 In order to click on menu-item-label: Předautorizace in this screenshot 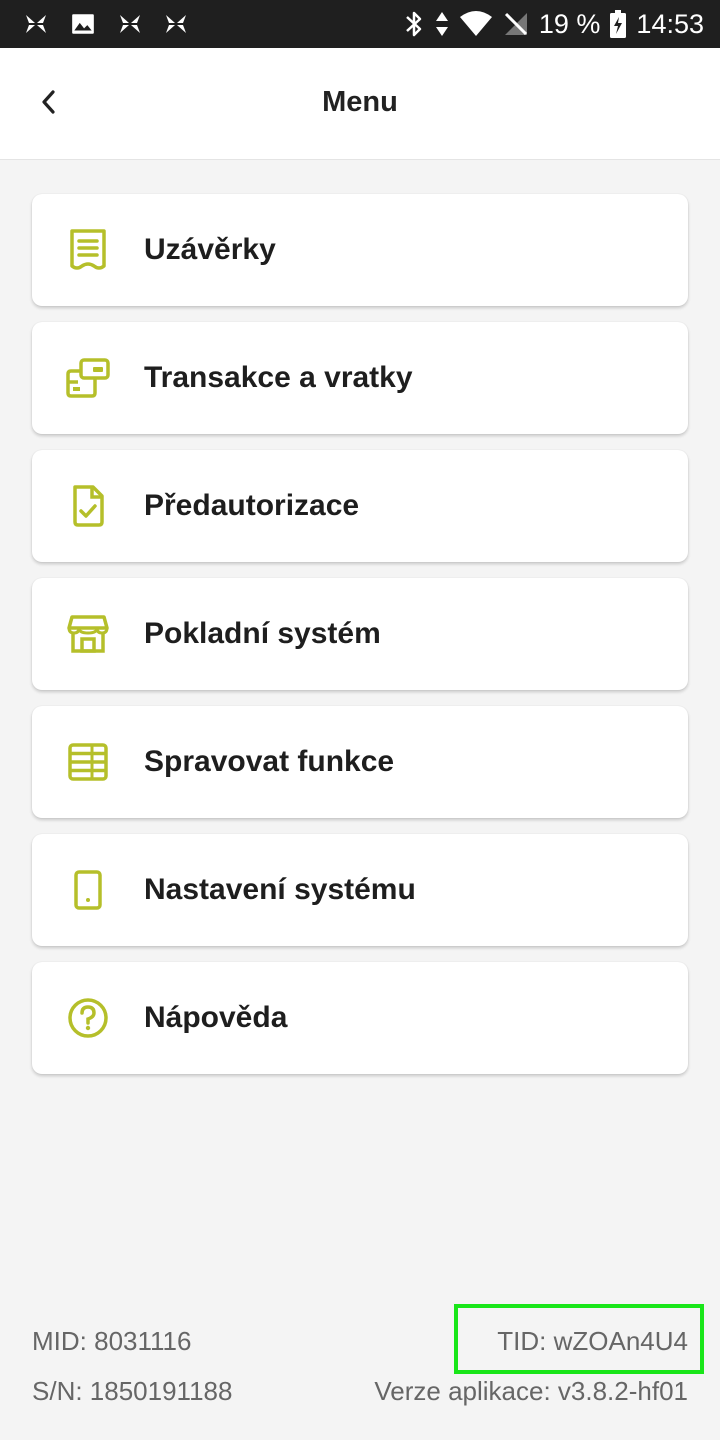, I will do `click(252, 505)`.